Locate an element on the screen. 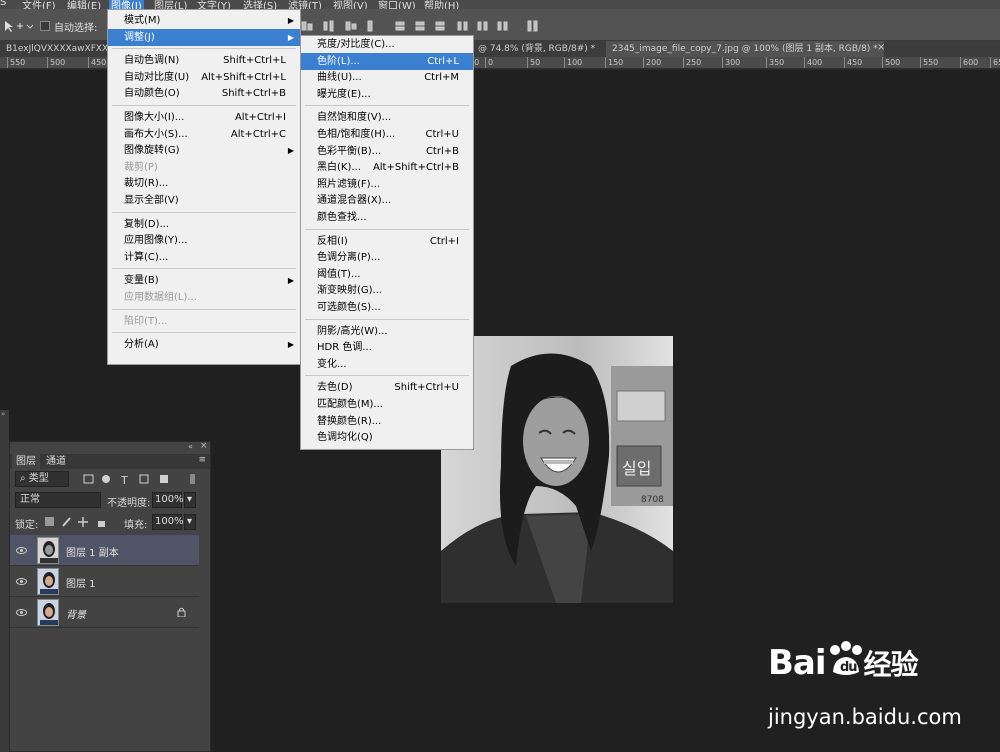 The height and width of the screenshot is (752, 1000). opacity-dropdown-icon: ▾ is located at coordinates (190, 500).